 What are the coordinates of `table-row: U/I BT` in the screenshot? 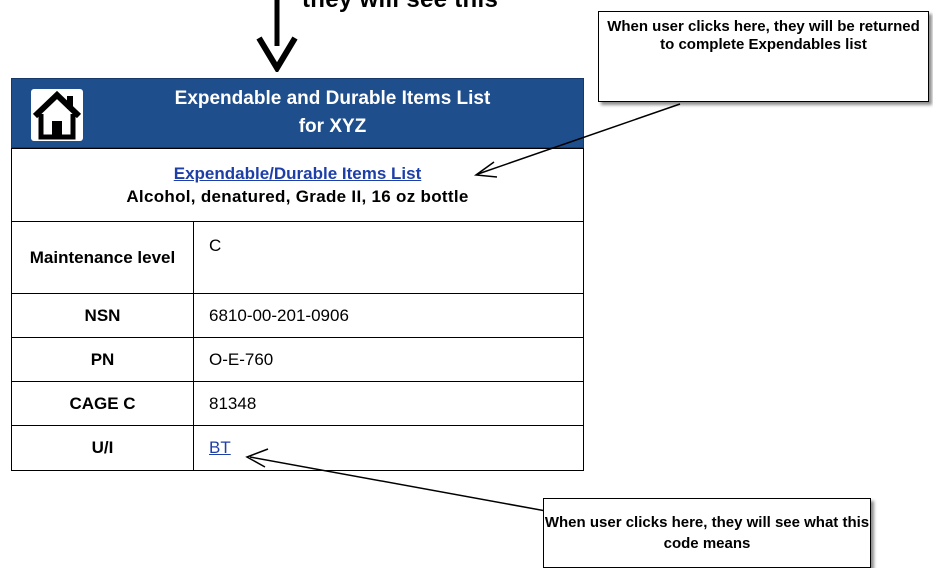 It's located at (297, 448).